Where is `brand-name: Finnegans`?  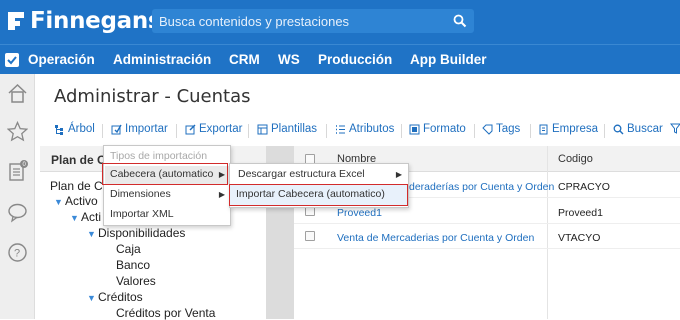 brand-name: Finnegans is located at coordinates (96, 21).